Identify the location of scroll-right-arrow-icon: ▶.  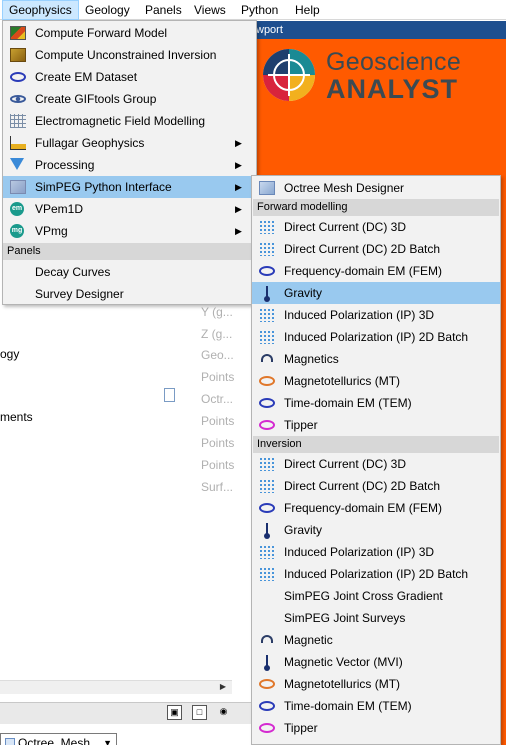
(223, 687).